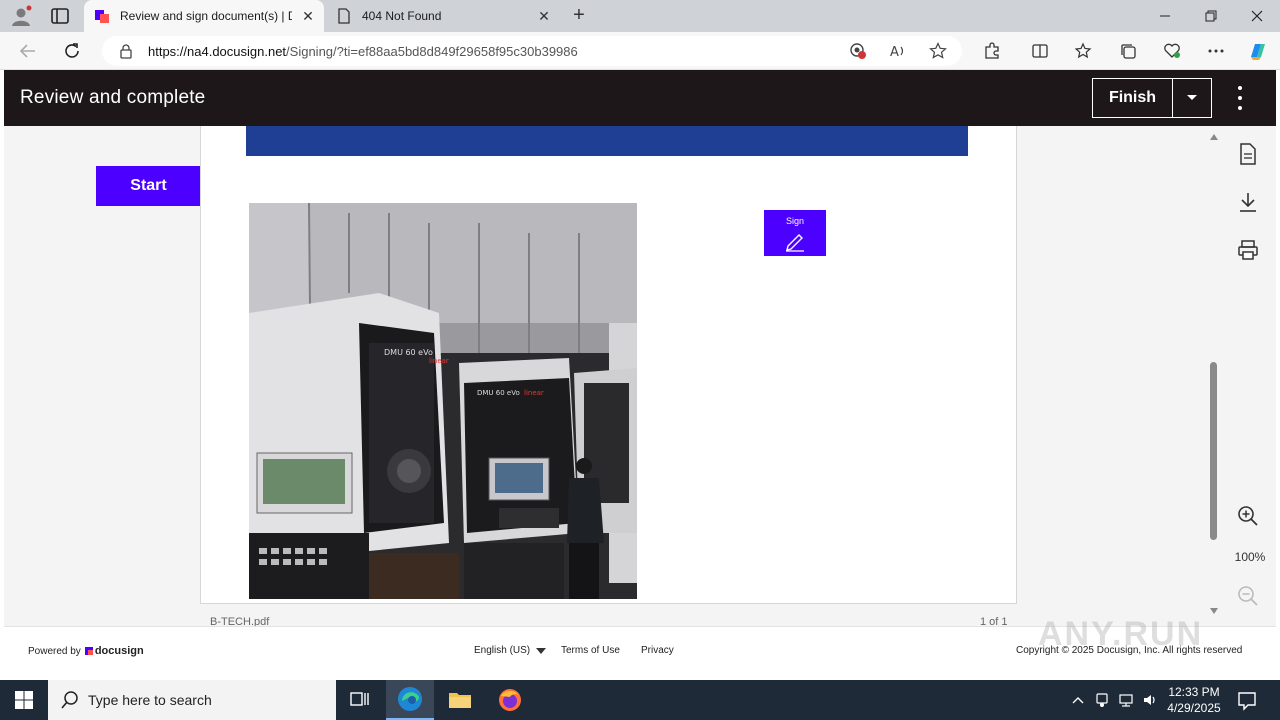 Image resolution: width=1280 pixels, height=720 pixels. What do you see at coordinates (1214, 611) in the screenshot?
I see `scroll-down-arrow` at bounding box center [1214, 611].